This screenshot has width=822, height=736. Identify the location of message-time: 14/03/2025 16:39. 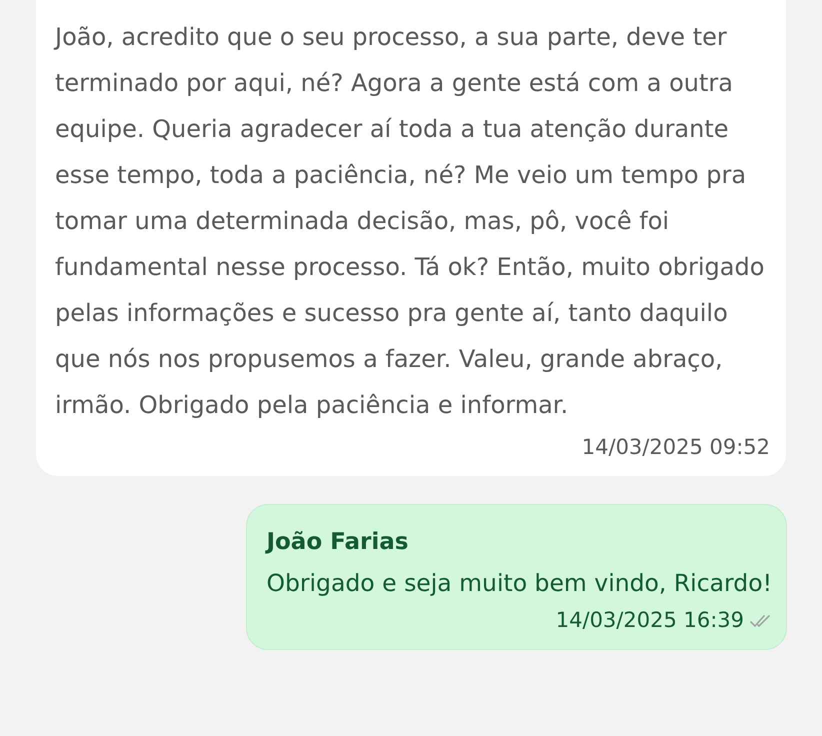
(650, 620).